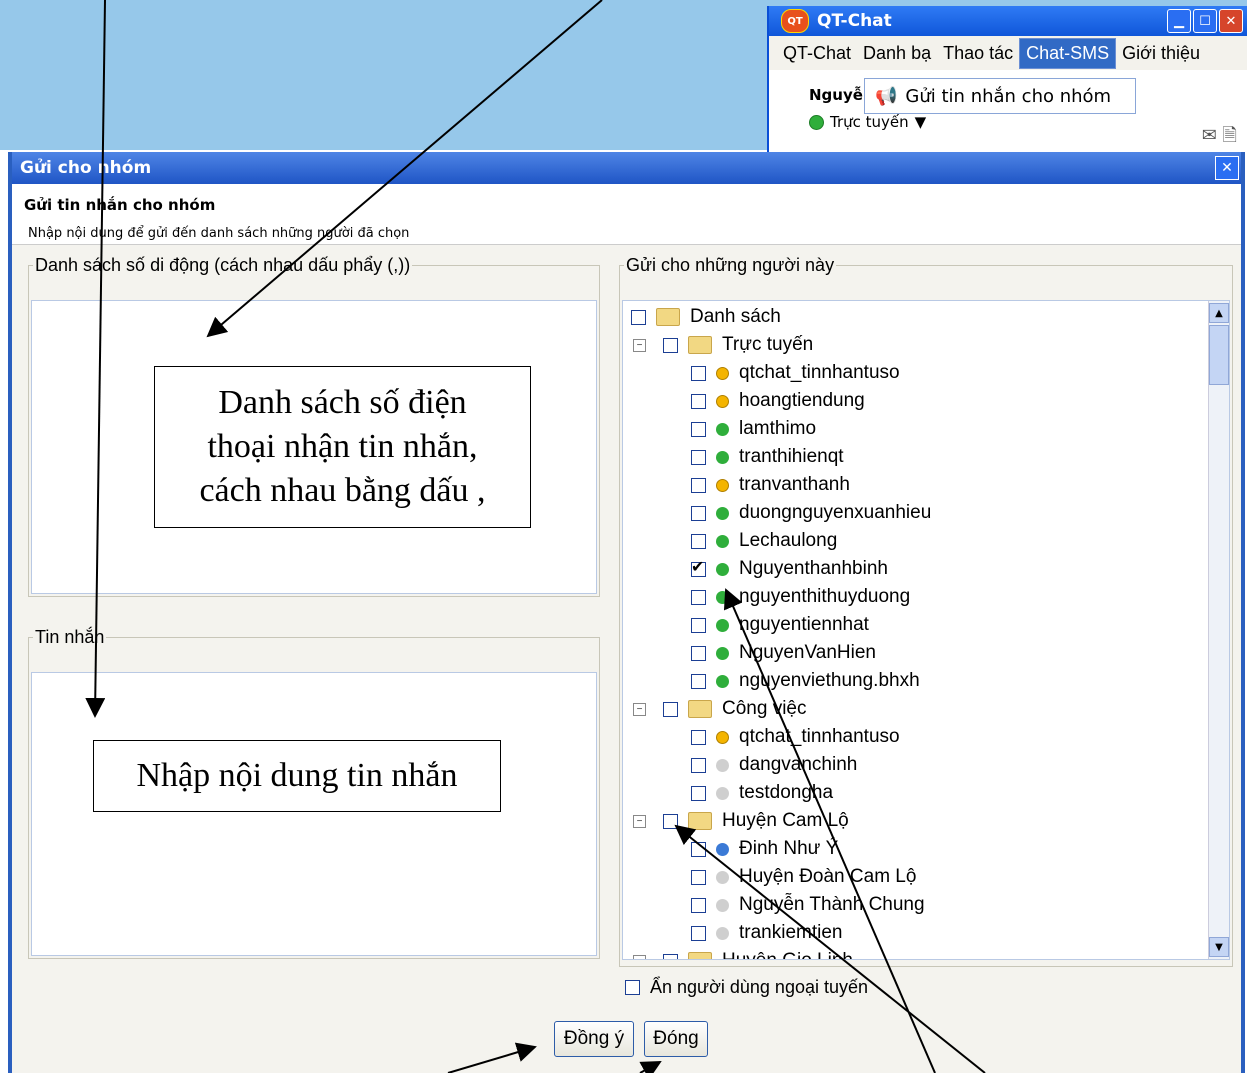 The image size is (1247, 1073). What do you see at coordinates (723, 345) in the screenshot?
I see `tree-folder-row: − Trực tuyến` at bounding box center [723, 345].